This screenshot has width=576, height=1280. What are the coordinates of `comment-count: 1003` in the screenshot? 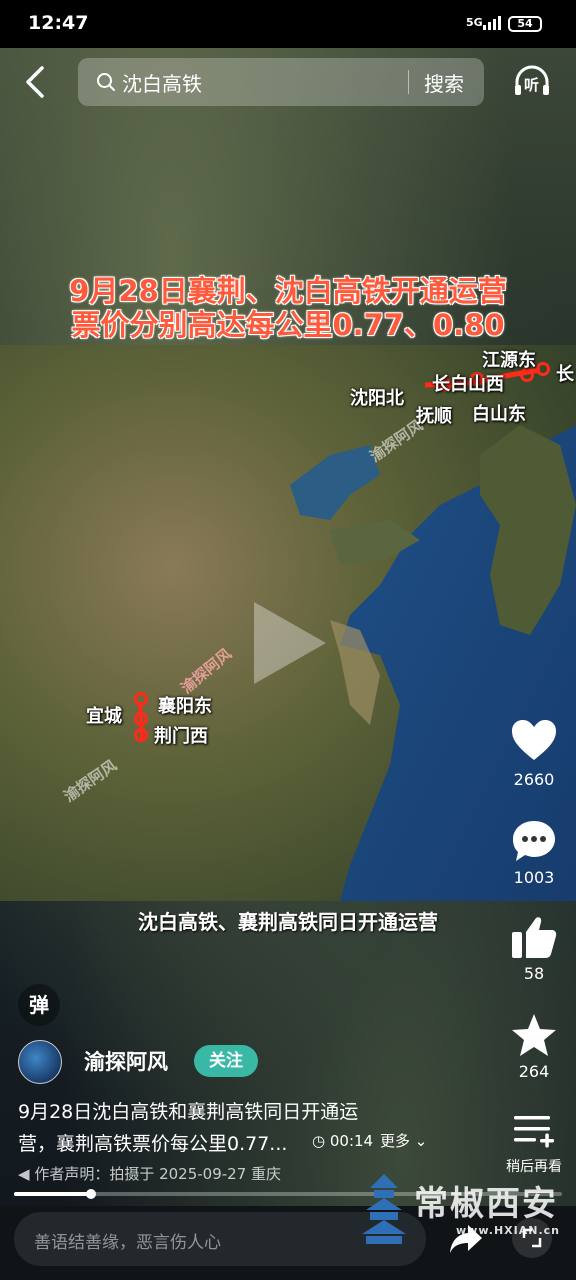 It's located at (534, 877).